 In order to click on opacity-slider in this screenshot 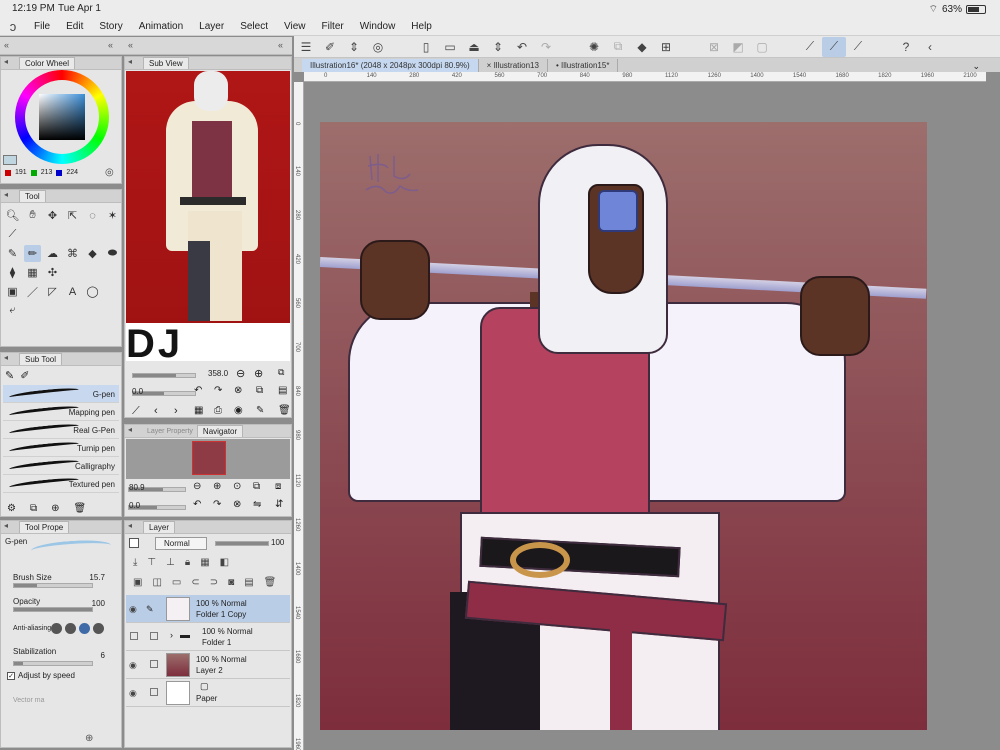, I will do `click(53, 609)`.